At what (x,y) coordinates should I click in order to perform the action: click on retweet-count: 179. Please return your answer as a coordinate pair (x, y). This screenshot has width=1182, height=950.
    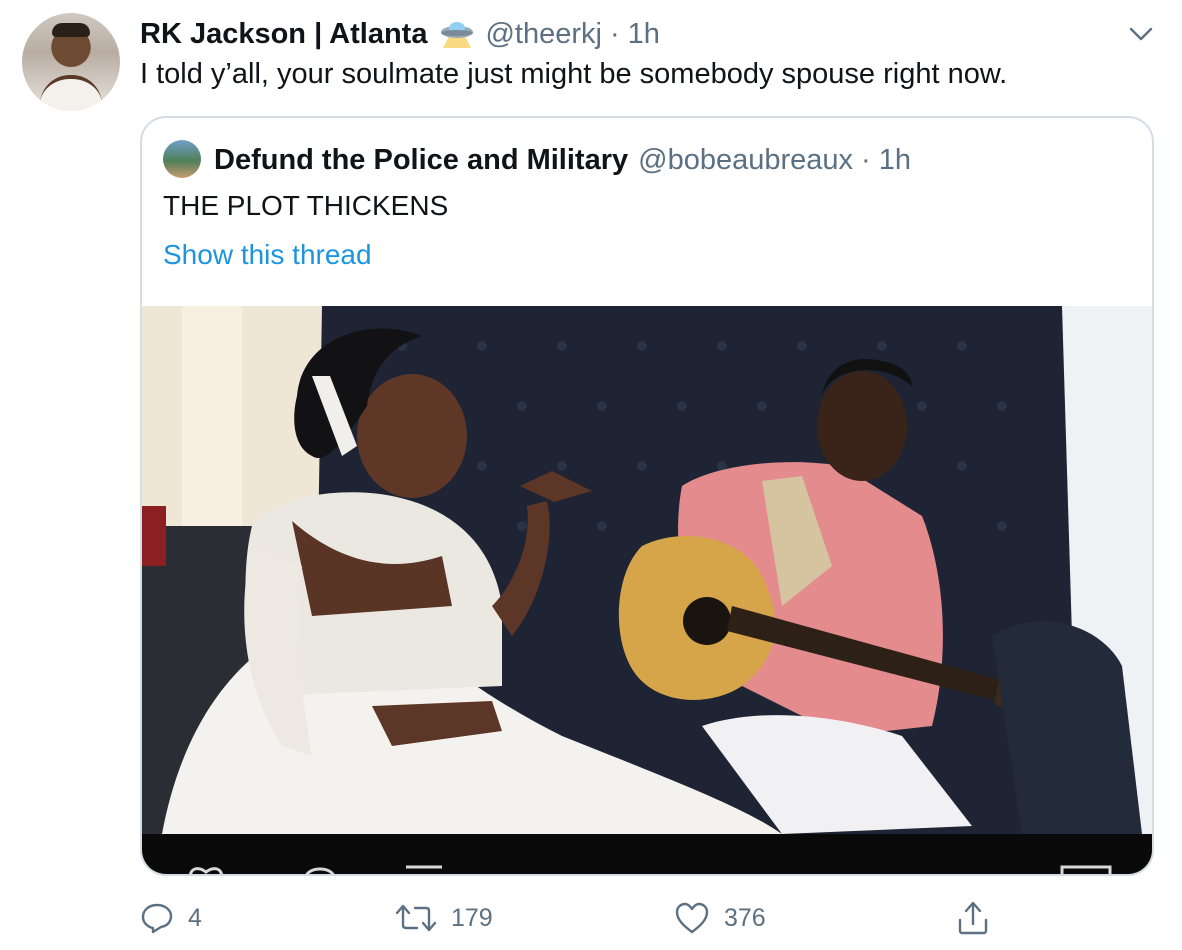
    Looking at the image, I should click on (472, 917).